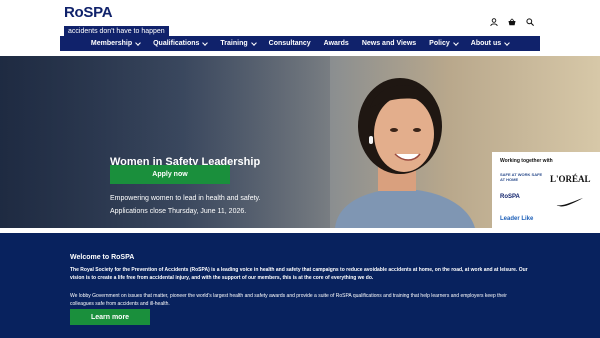 The image size is (600, 338). What do you see at coordinates (111, 43) in the screenshot?
I see `nav-label: Membership` at bounding box center [111, 43].